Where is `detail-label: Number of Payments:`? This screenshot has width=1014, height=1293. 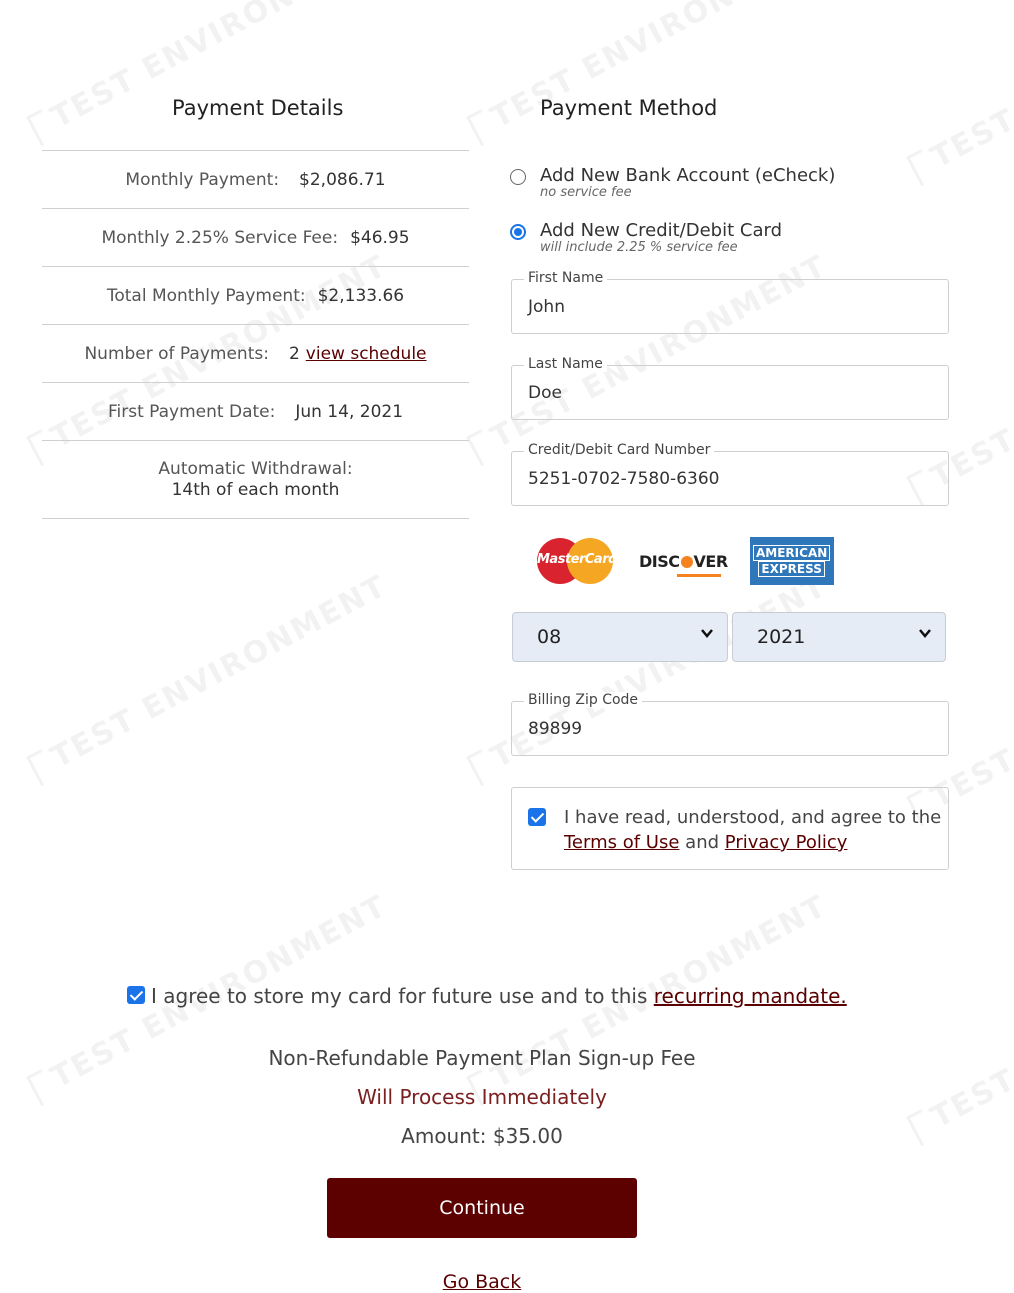 detail-label: Number of Payments: is located at coordinates (176, 353).